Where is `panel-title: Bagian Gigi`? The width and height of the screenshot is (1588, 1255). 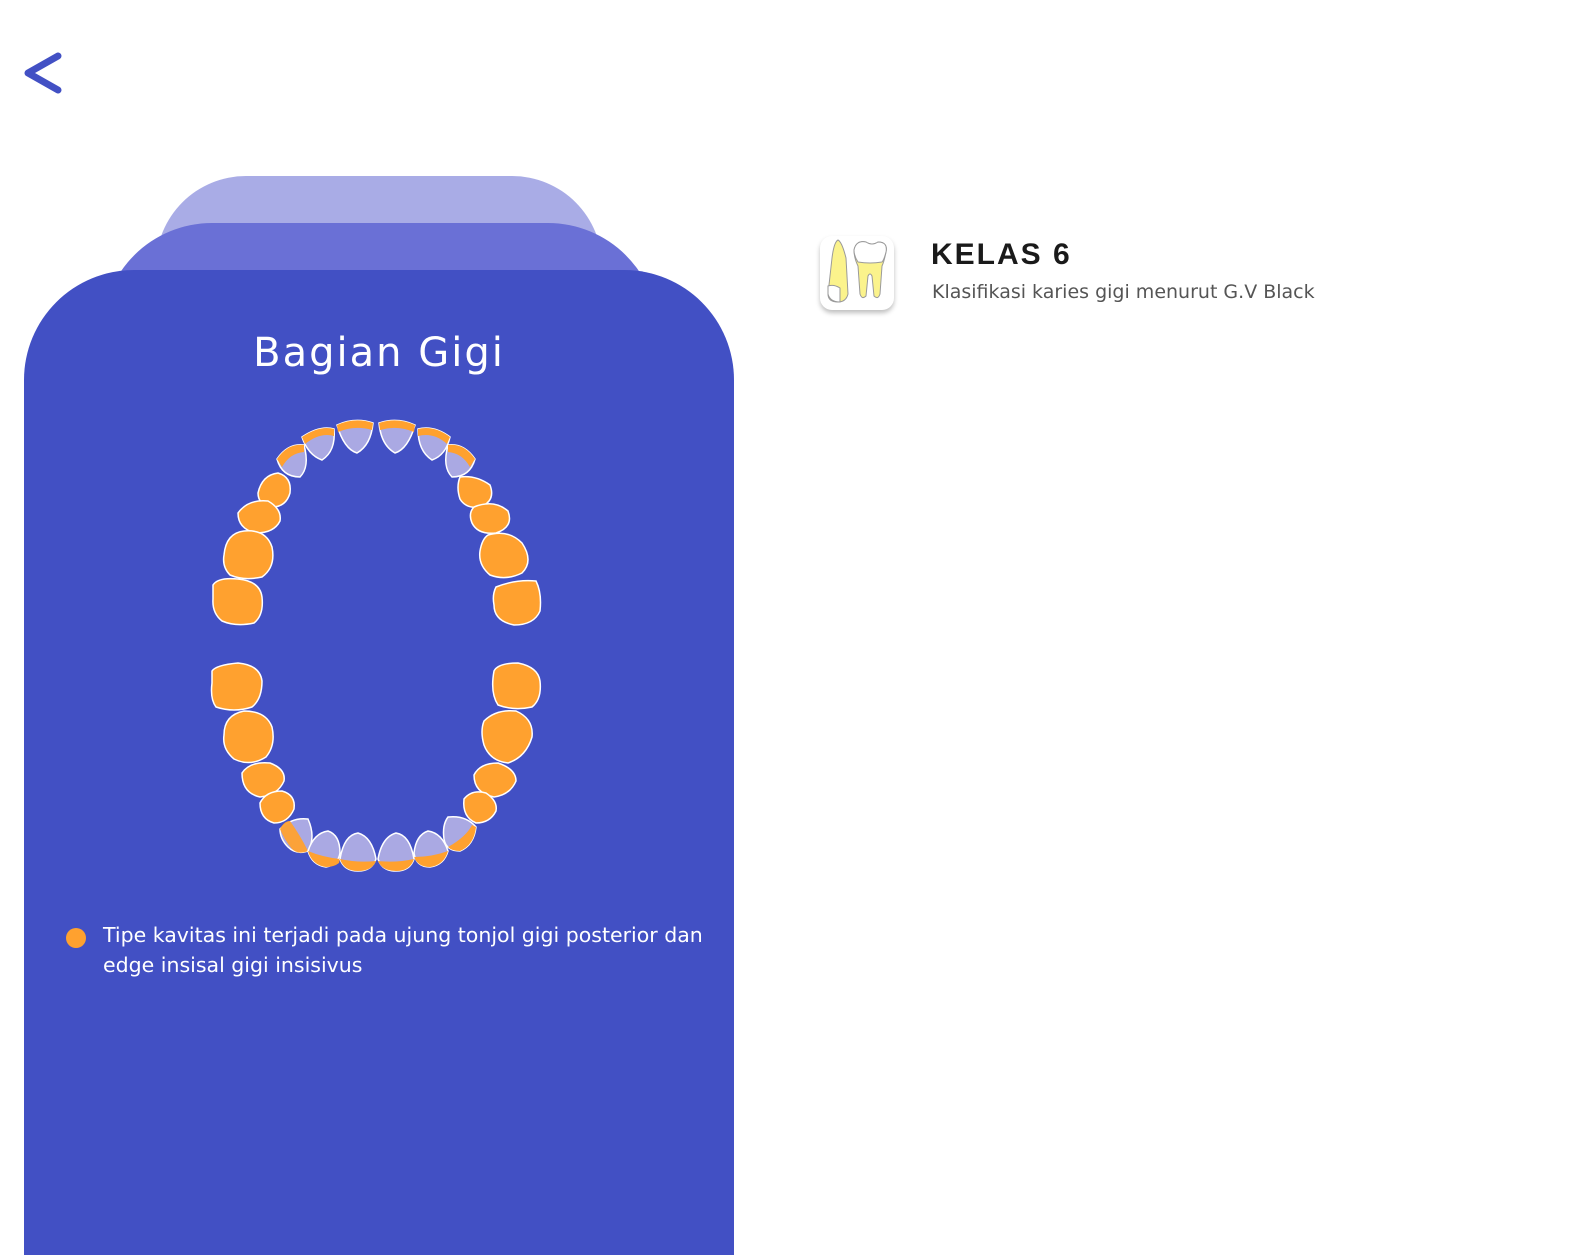 panel-title: Bagian Gigi is located at coordinates (379, 353).